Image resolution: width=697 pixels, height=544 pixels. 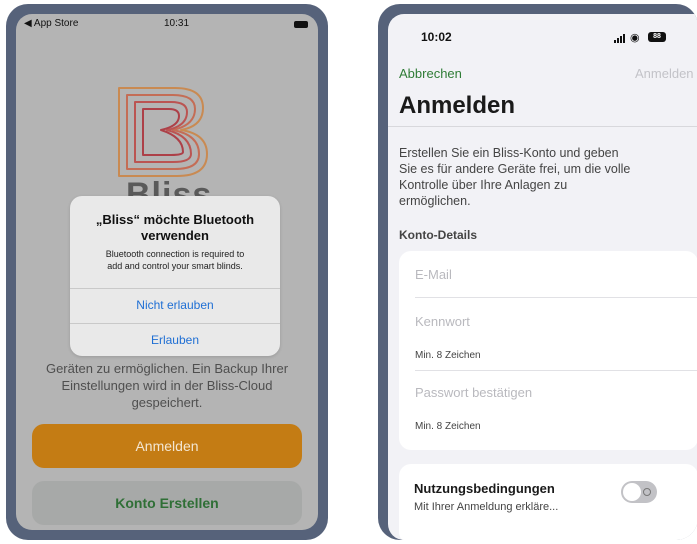 What do you see at coordinates (664, 73) in the screenshot?
I see `submit-anmelden-button: Anmelden` at bounding box center [664, 73].